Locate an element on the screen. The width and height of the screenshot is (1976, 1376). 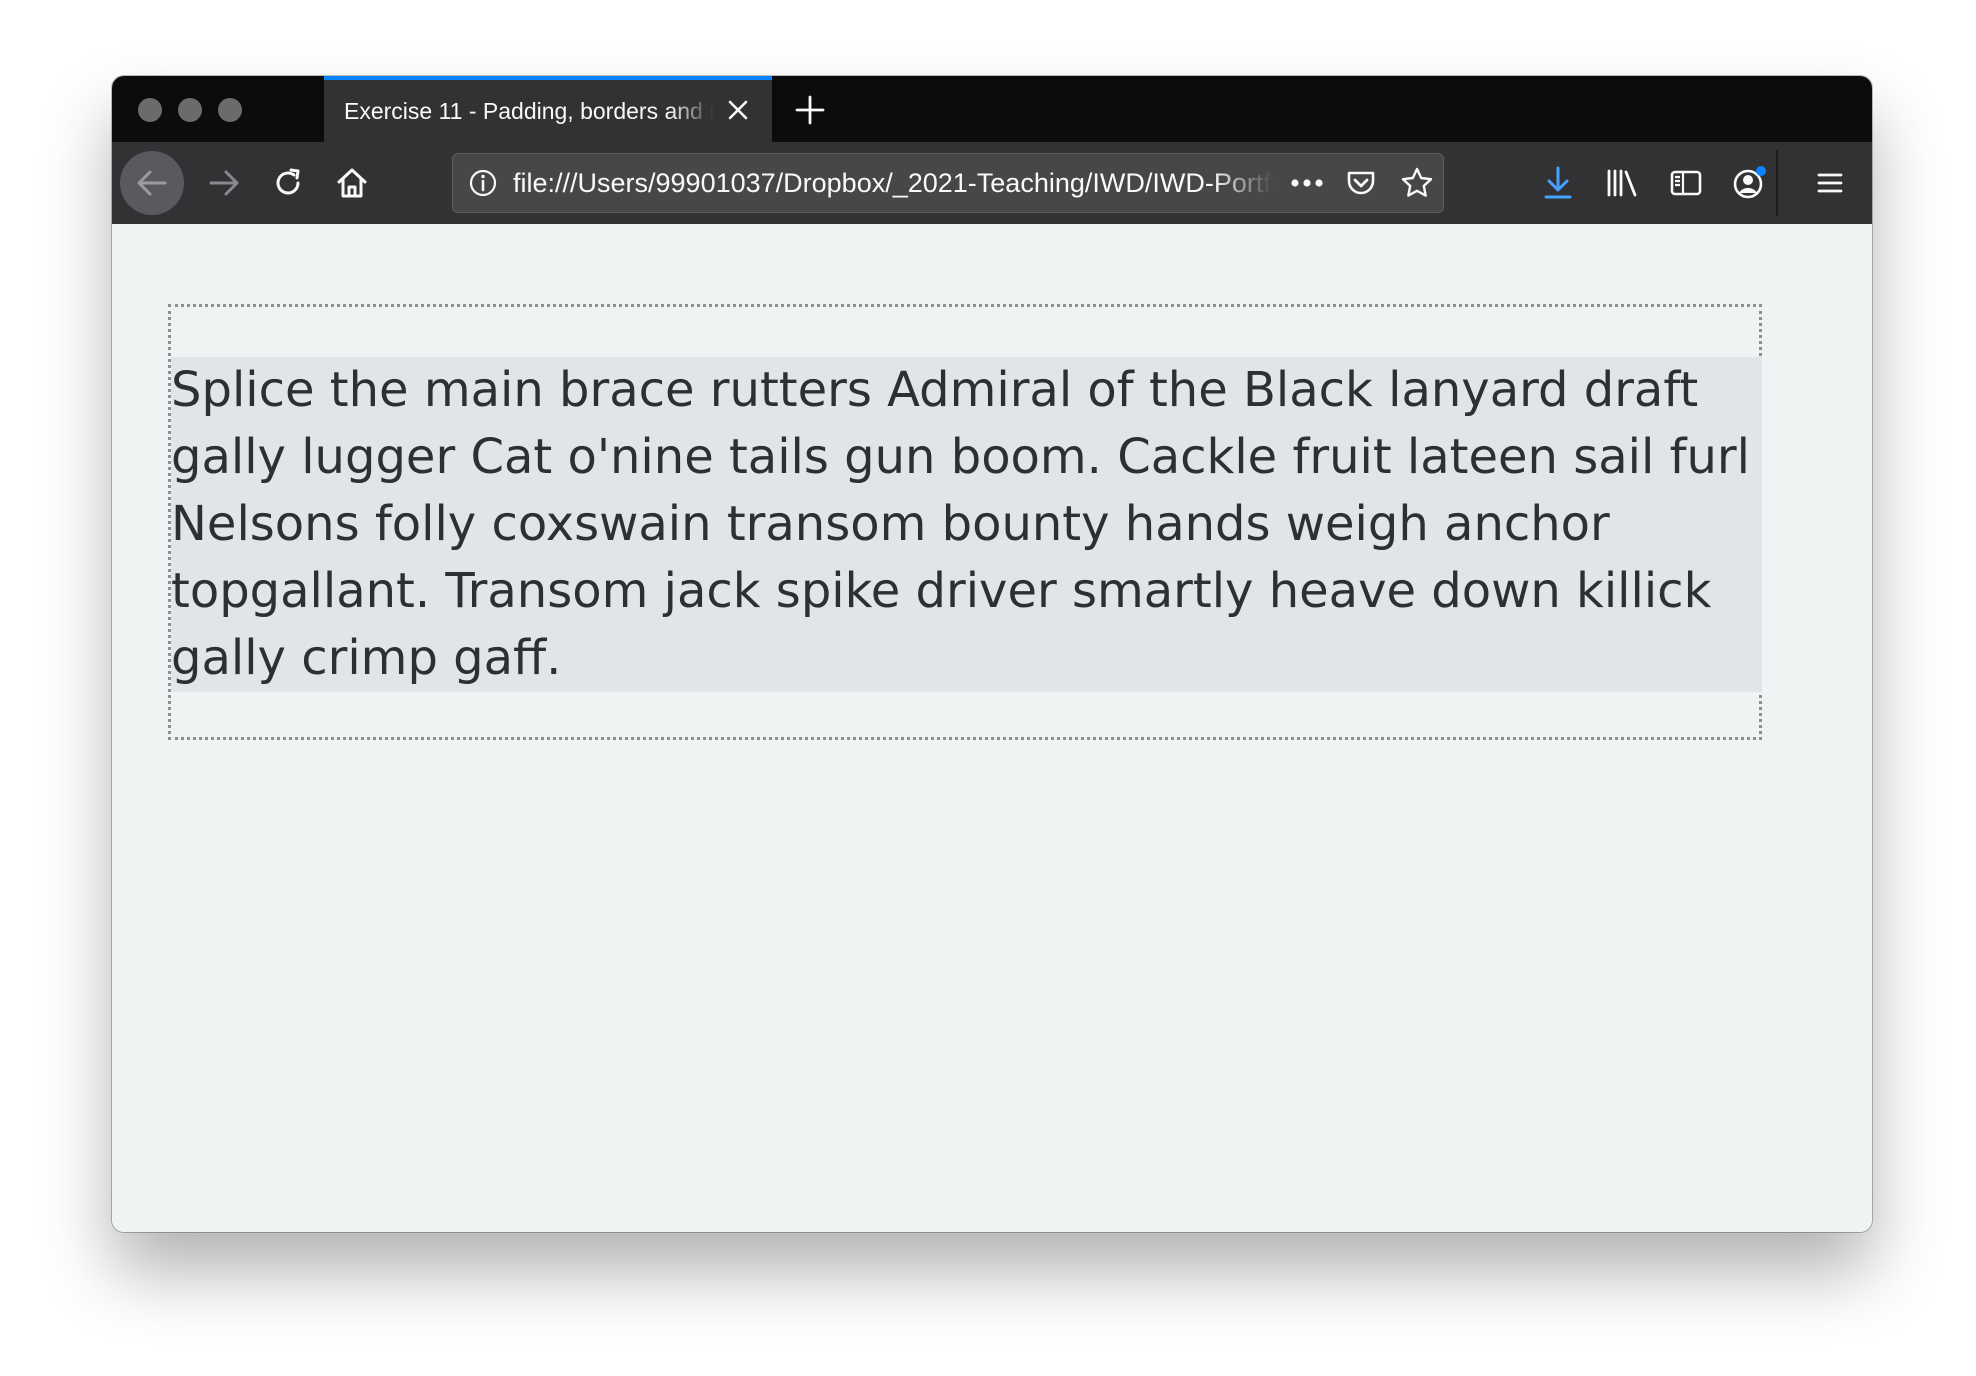
downloads-button is located at coordinates (1558, 183).